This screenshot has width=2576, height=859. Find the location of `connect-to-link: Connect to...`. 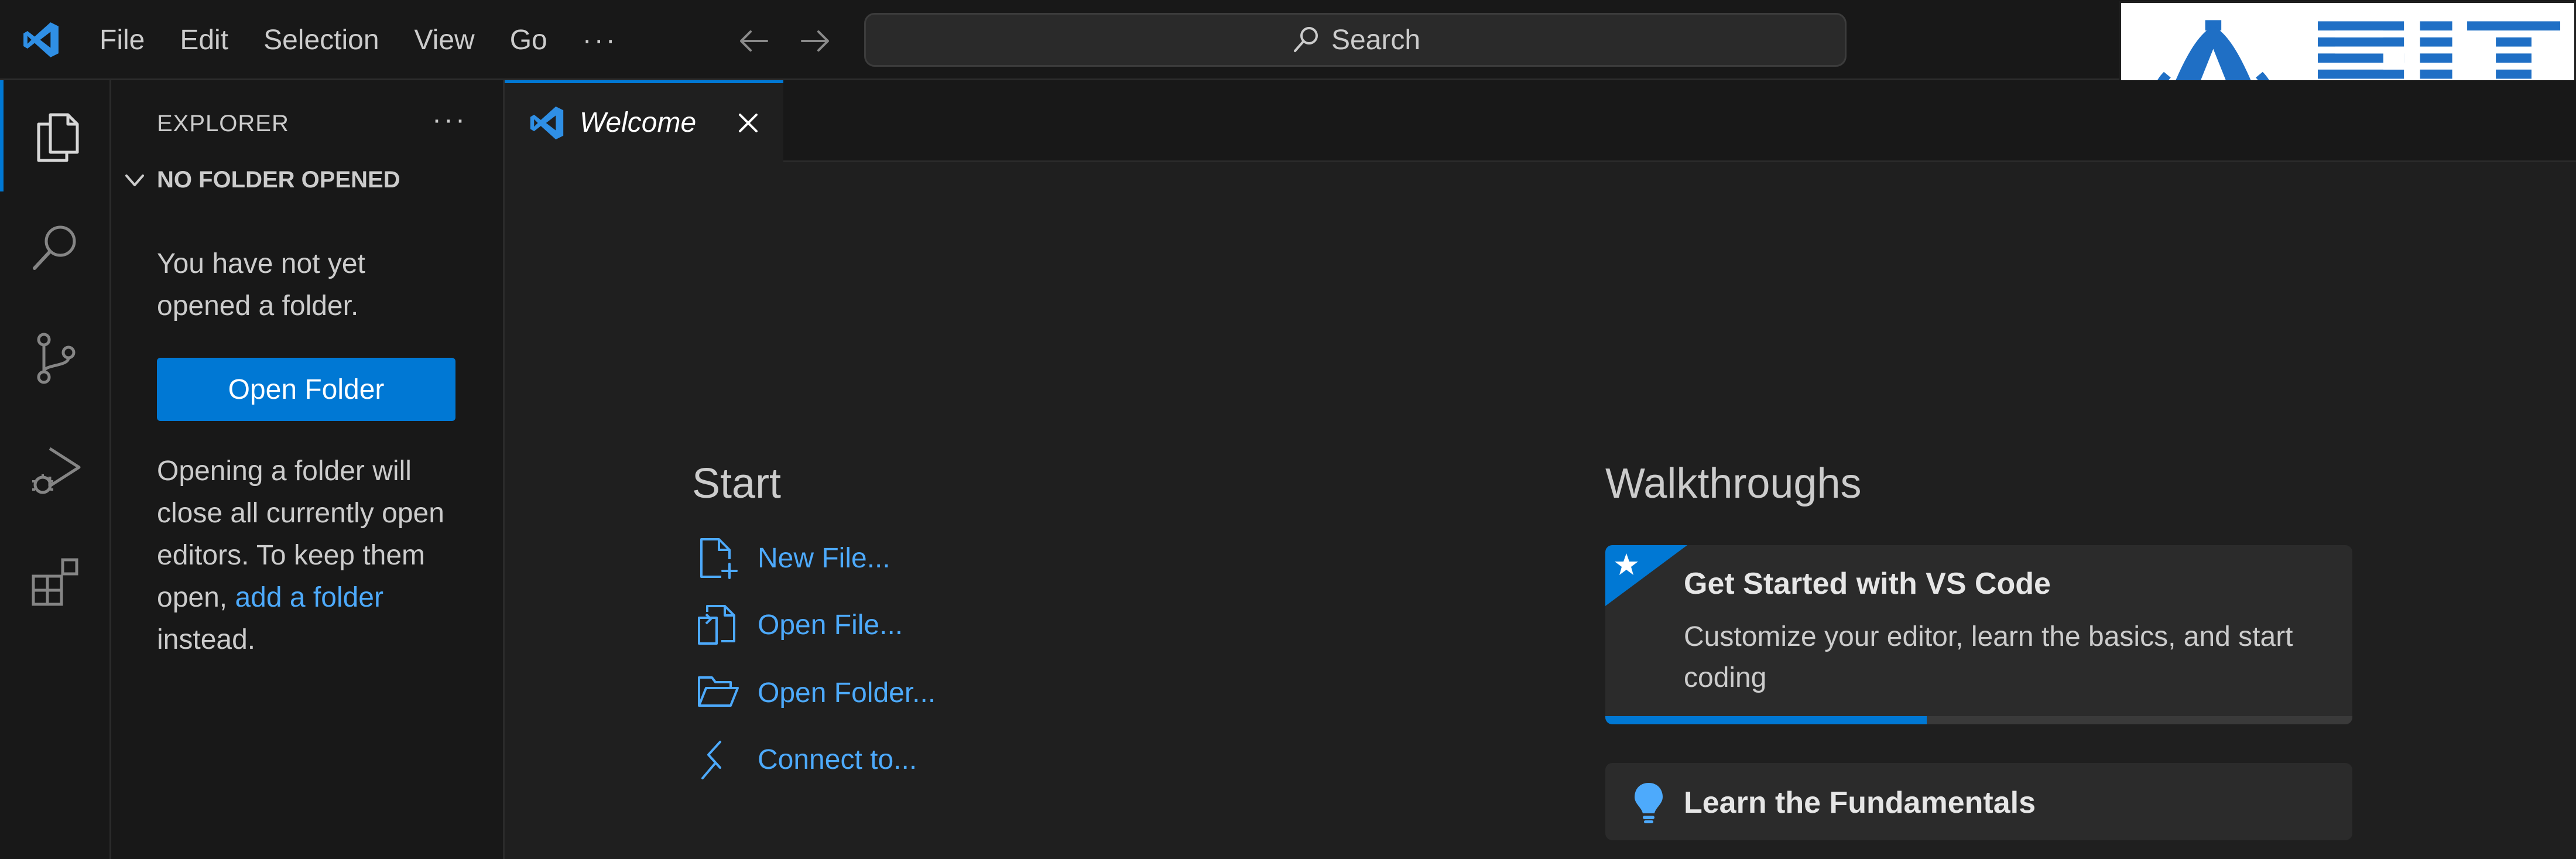

connect-to-link: Connect to... is located at coordinates (806, 759).